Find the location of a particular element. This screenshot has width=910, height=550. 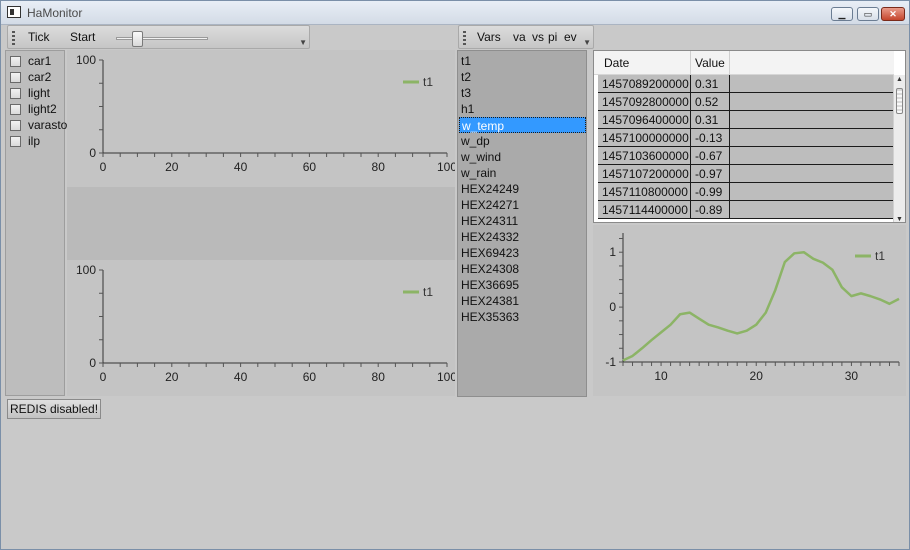

table-row: 1457110800000 -0.99 is located at coordinates (746, 192).